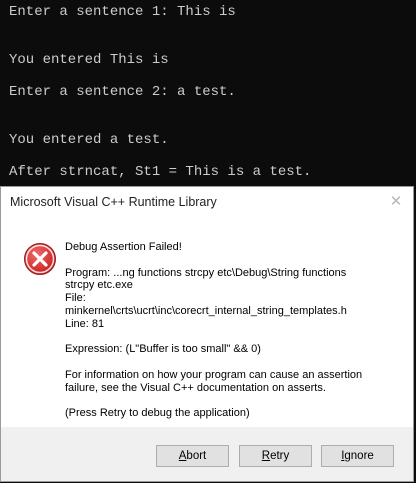 This screenshot has width=416, height=483. I want to click on console-line-2: You entered This is, so click(89, 60).